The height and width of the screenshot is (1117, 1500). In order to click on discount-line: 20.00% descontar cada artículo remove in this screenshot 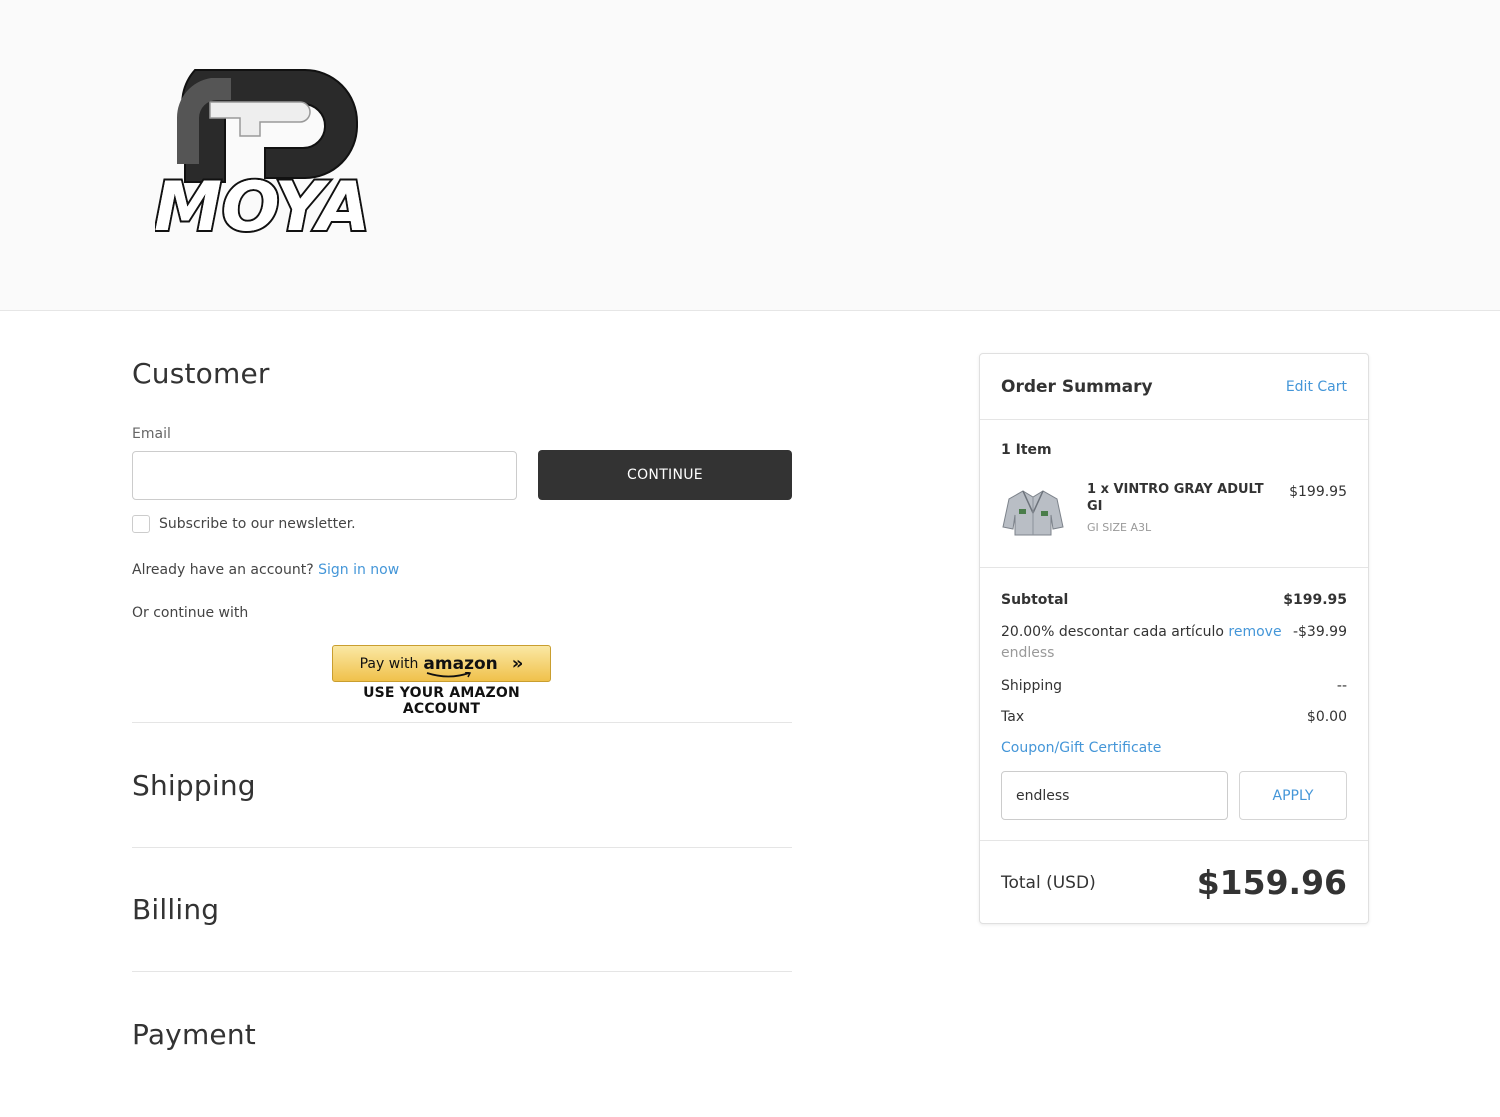, I will do `click(1141, 632)`.